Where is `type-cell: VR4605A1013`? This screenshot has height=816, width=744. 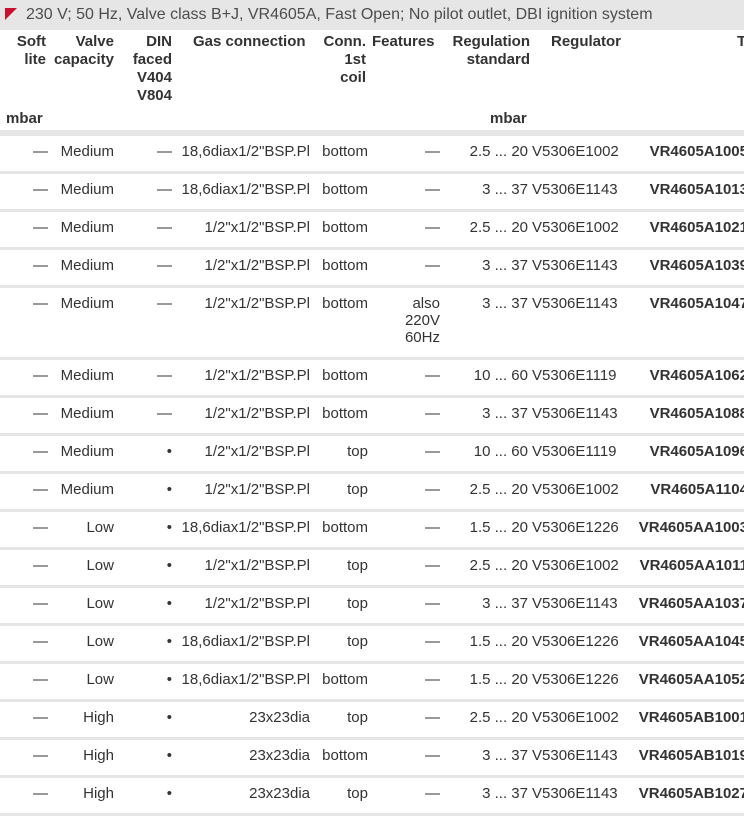
type-cell: VR4605A1013 is located at coordinates (696, 189).